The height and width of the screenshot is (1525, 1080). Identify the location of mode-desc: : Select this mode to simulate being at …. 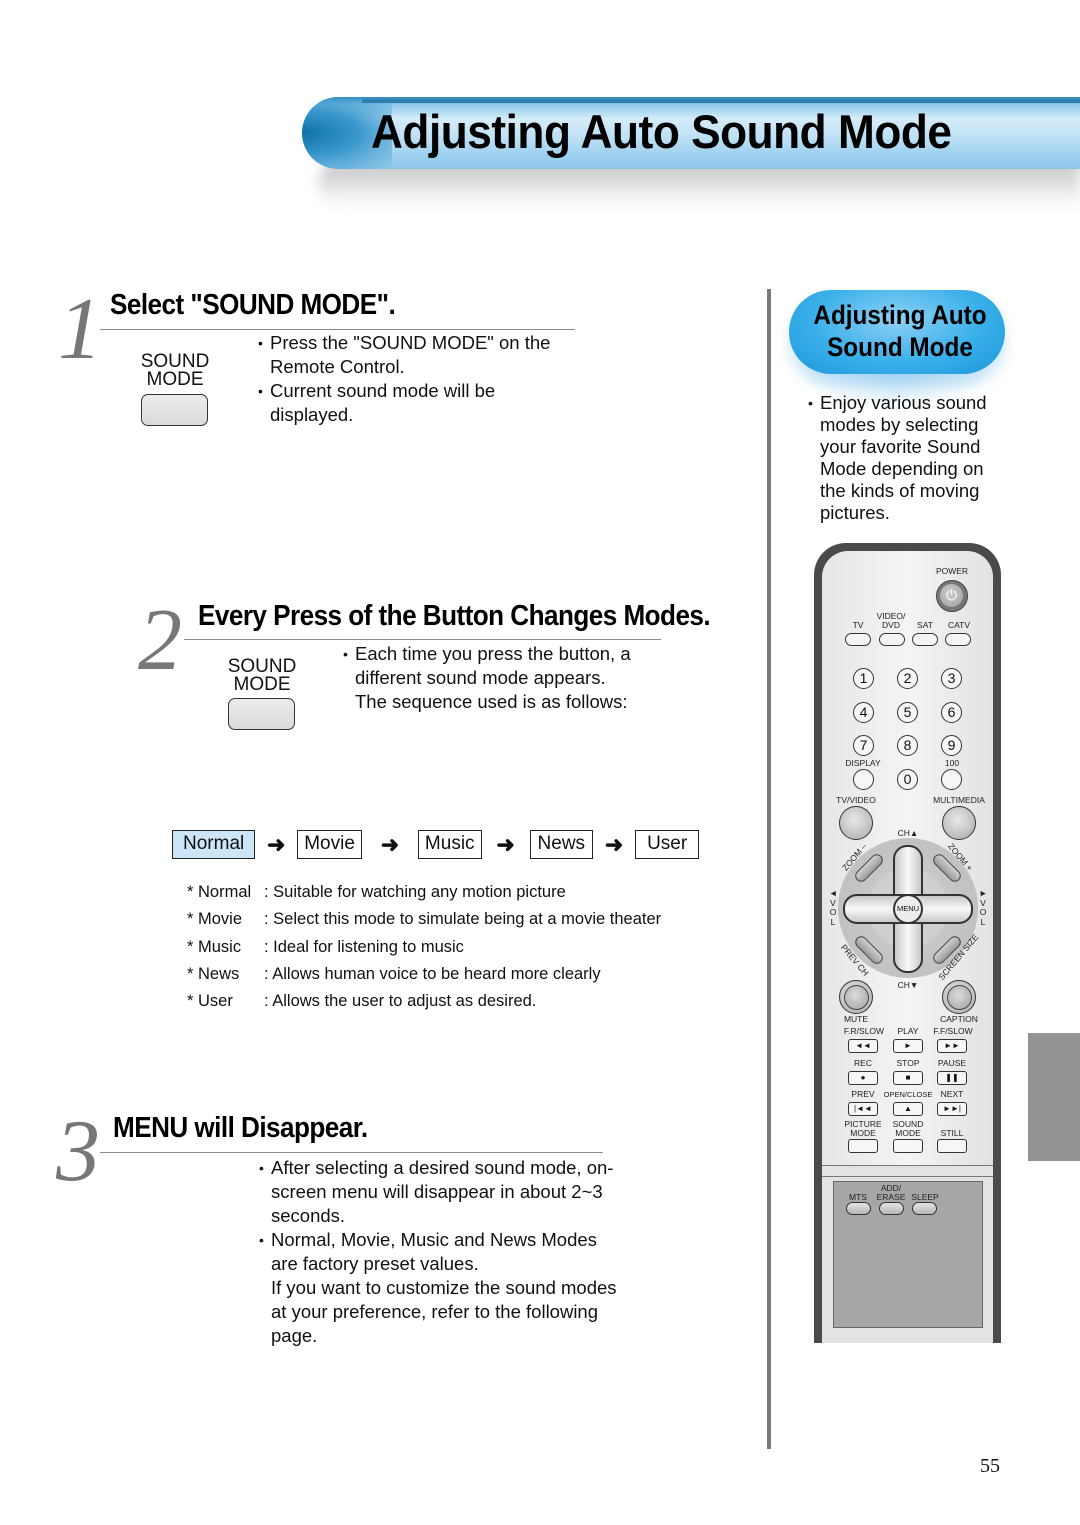
(463, 919).